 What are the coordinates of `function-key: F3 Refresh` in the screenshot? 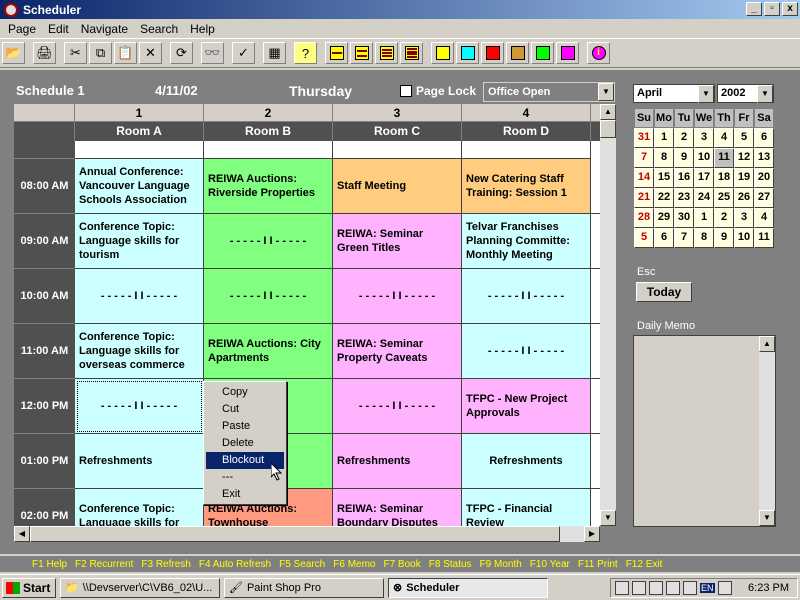 It's located at (165, 564).